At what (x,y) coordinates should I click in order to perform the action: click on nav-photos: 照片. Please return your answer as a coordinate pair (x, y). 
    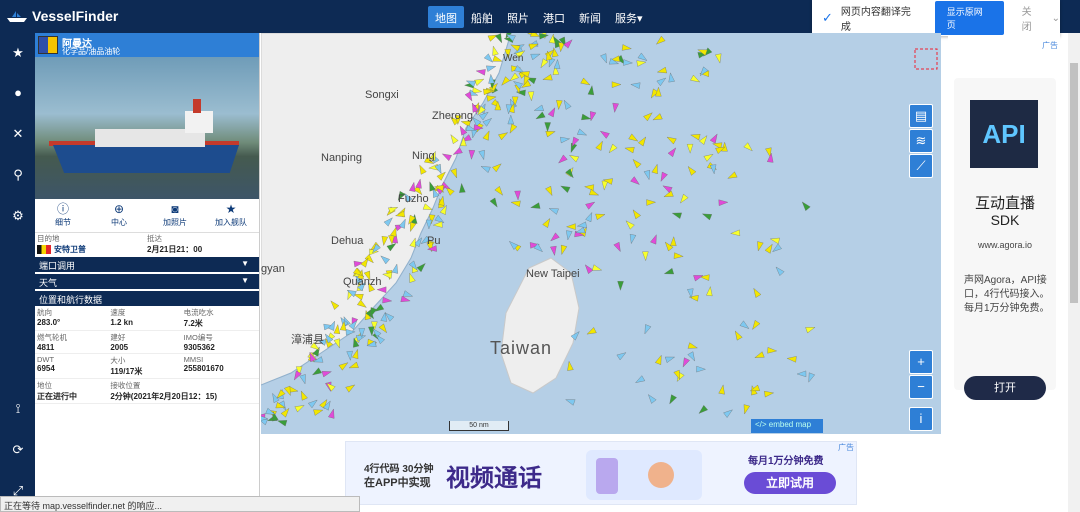
    Looking at the image, I should click on (518, 17).